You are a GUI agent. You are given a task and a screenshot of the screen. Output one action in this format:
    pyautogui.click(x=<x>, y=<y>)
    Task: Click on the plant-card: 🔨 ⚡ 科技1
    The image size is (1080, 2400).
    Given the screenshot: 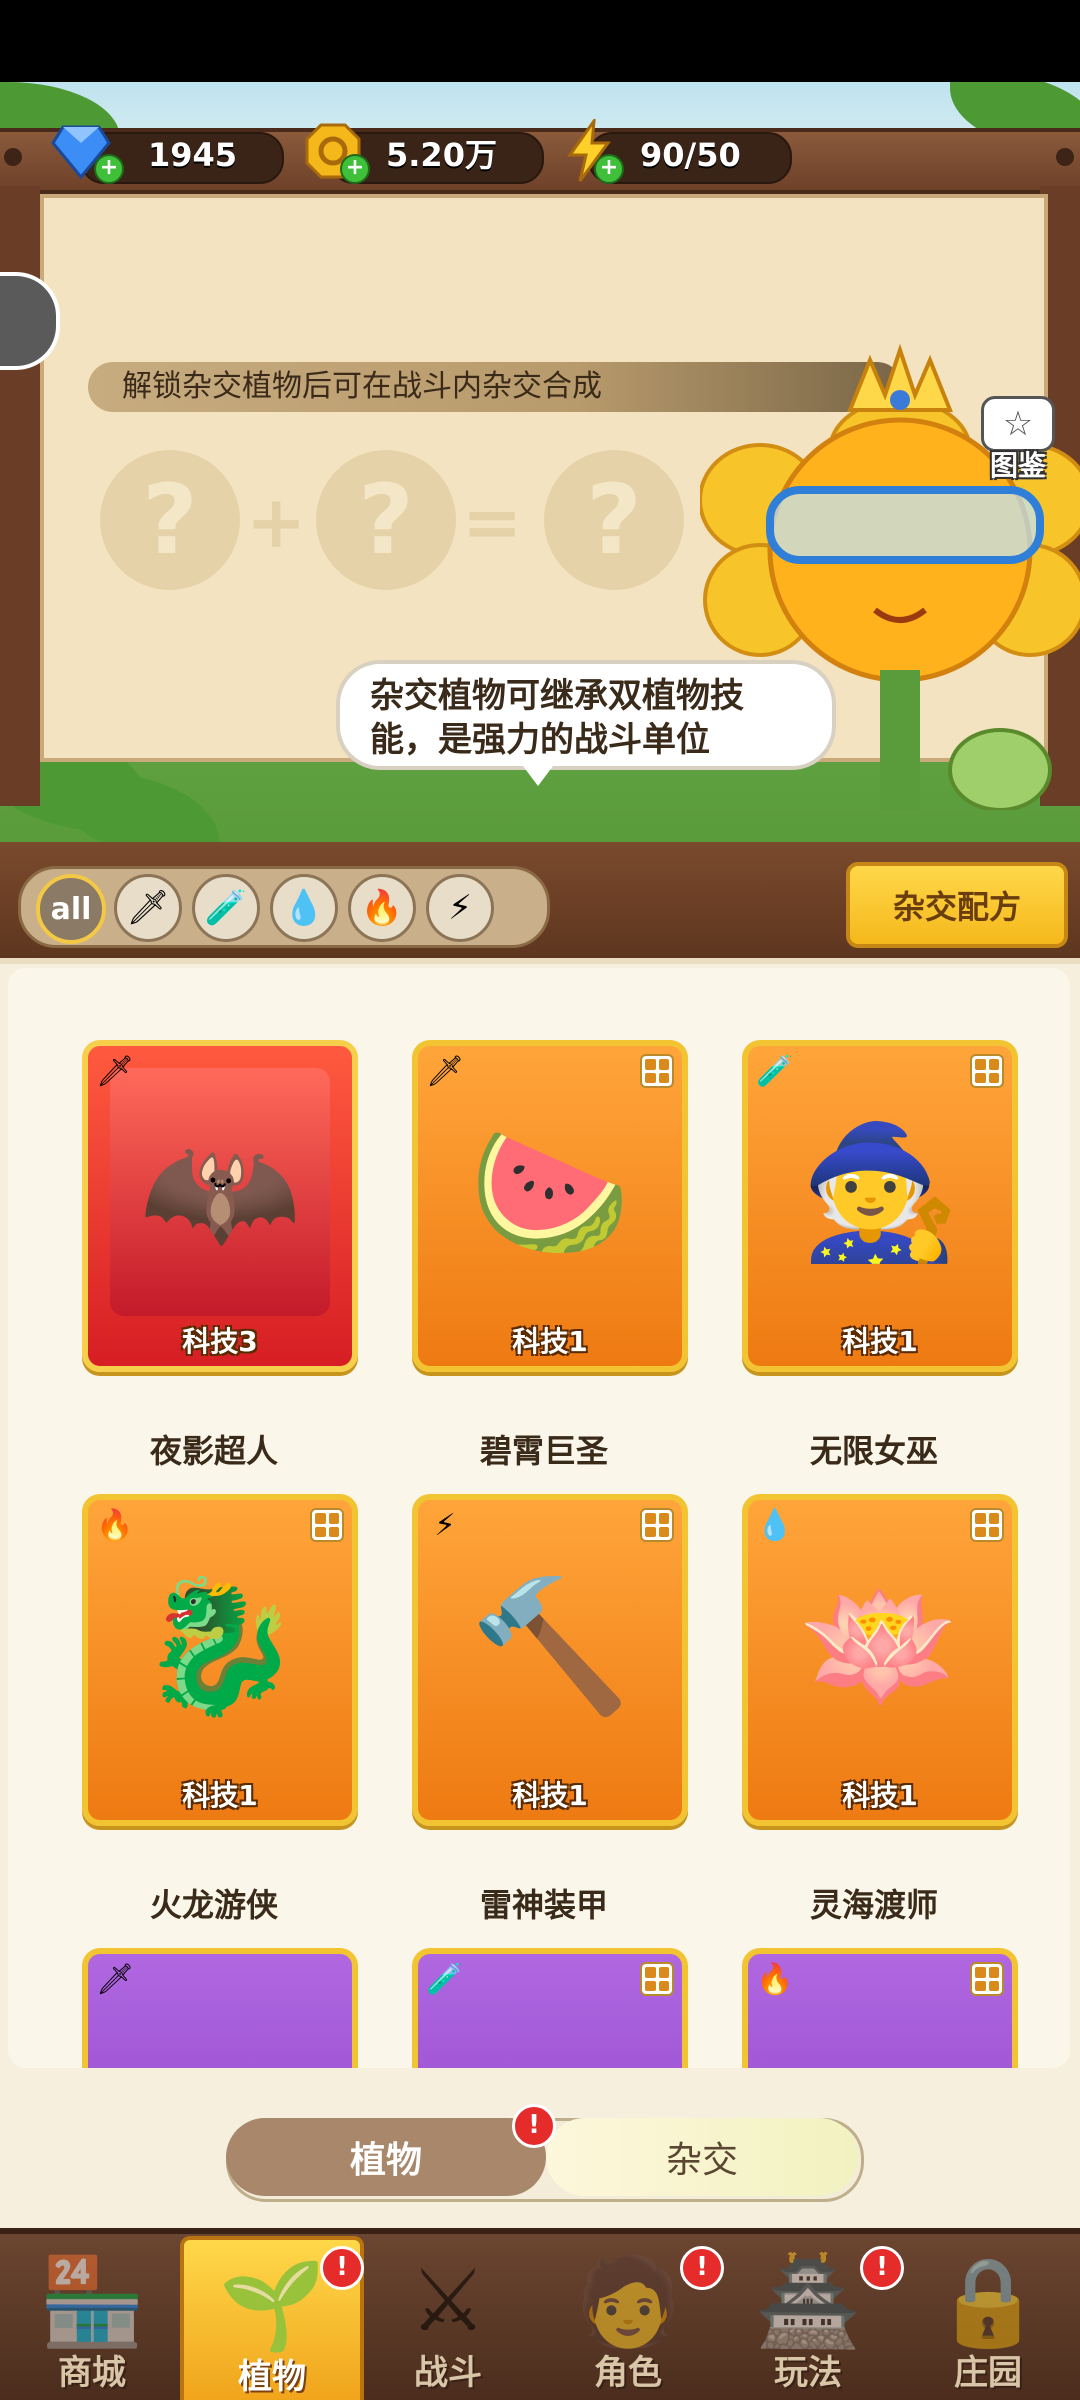 What is the action you would take?
    pyautogui.click(x=550, y=1660)
    